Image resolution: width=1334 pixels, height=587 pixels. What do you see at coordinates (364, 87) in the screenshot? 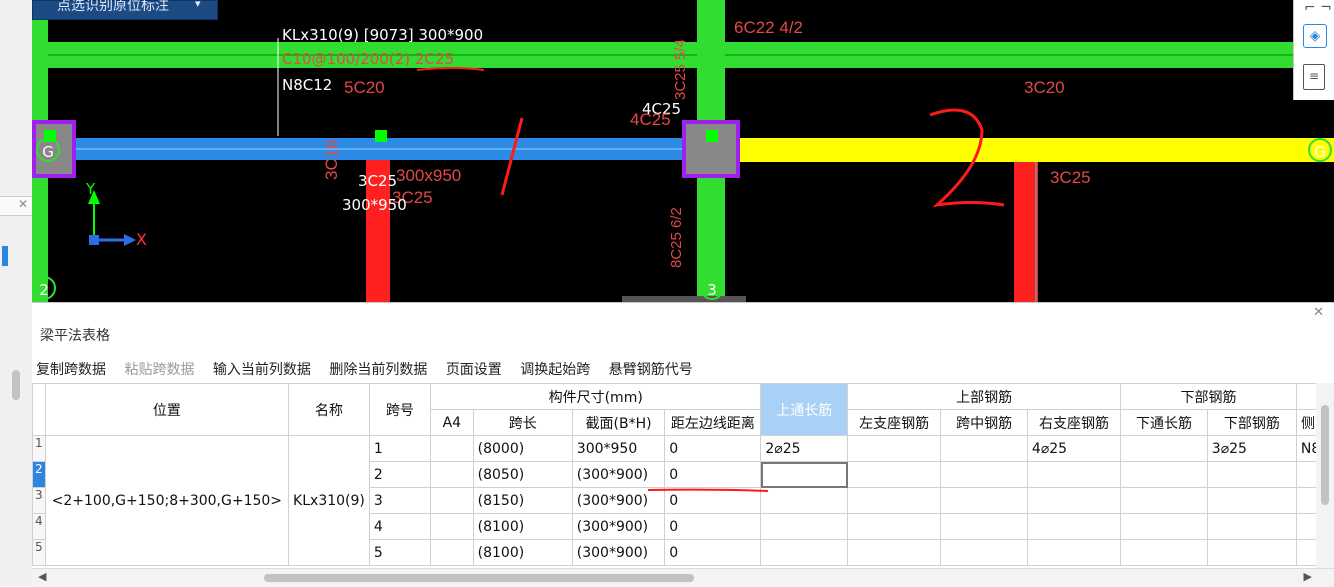
I see `rebar-text: 5C20` at bounding box center [364, 87].